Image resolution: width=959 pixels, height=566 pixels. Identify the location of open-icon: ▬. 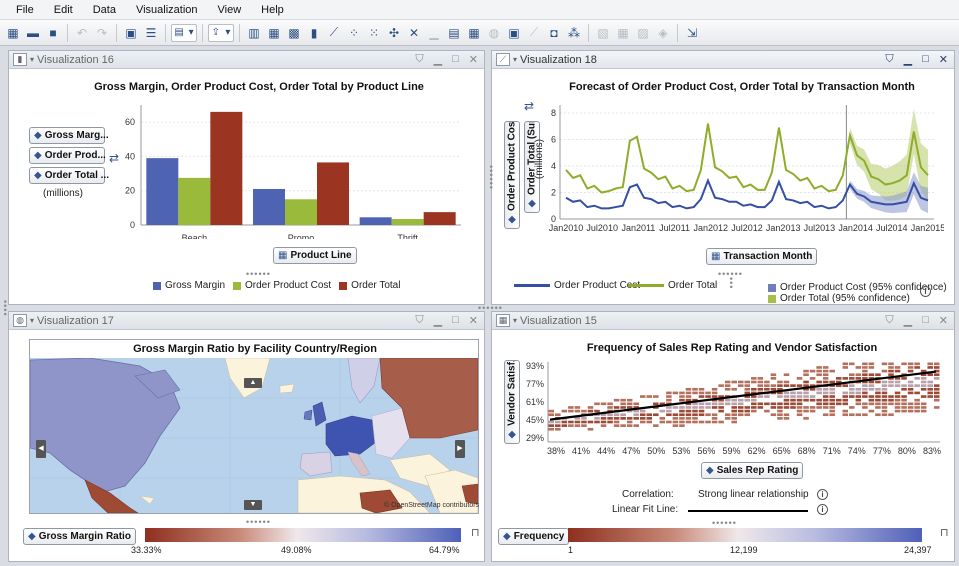
(33, 33).